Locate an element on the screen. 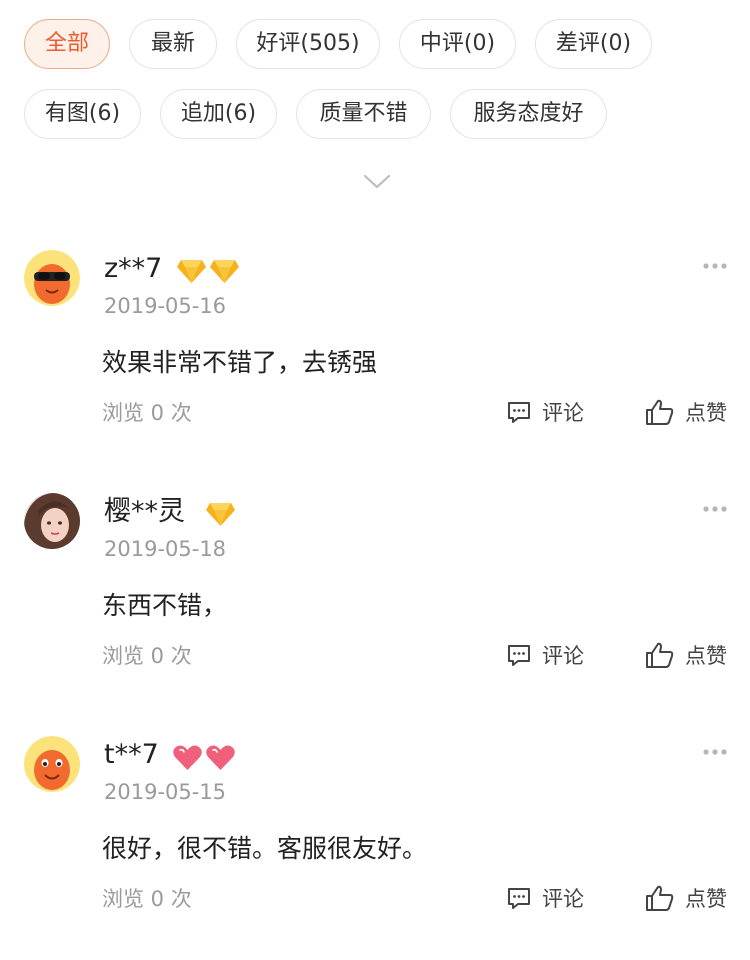  filter-chip-all: 全部 is located at coordinates (67, 44).